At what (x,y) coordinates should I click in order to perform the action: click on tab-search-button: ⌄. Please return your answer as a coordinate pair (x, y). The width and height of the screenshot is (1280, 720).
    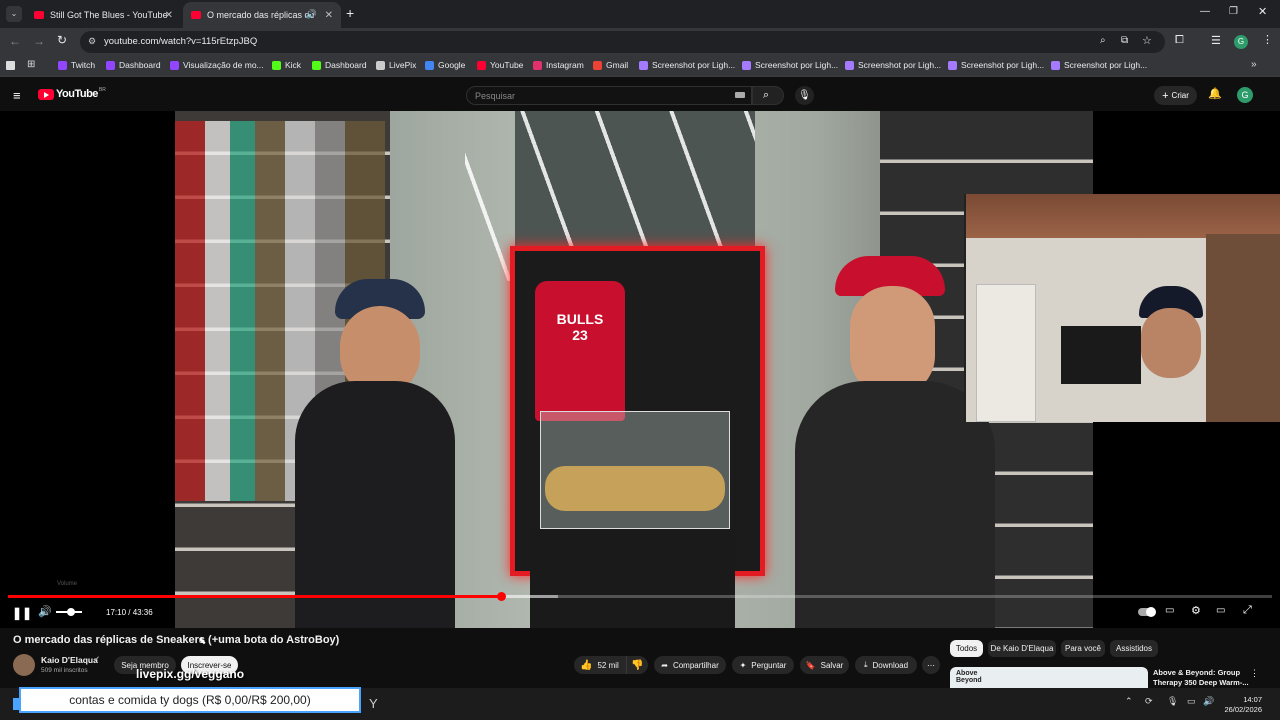
    Looking at the image, I should click on (14, 14).